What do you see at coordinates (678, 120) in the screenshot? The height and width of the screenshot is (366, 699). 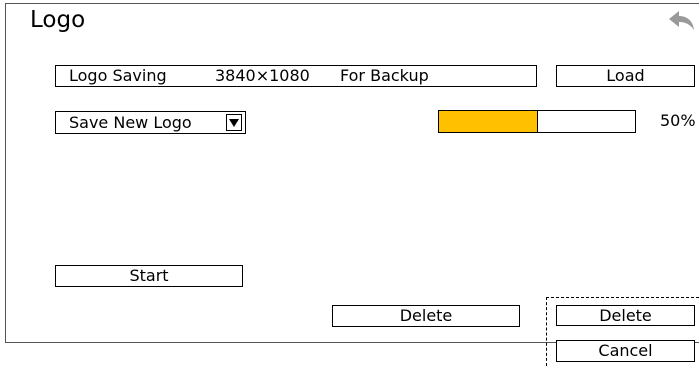 I see `progress-percent: 50%` at bounding box center [678, 120].